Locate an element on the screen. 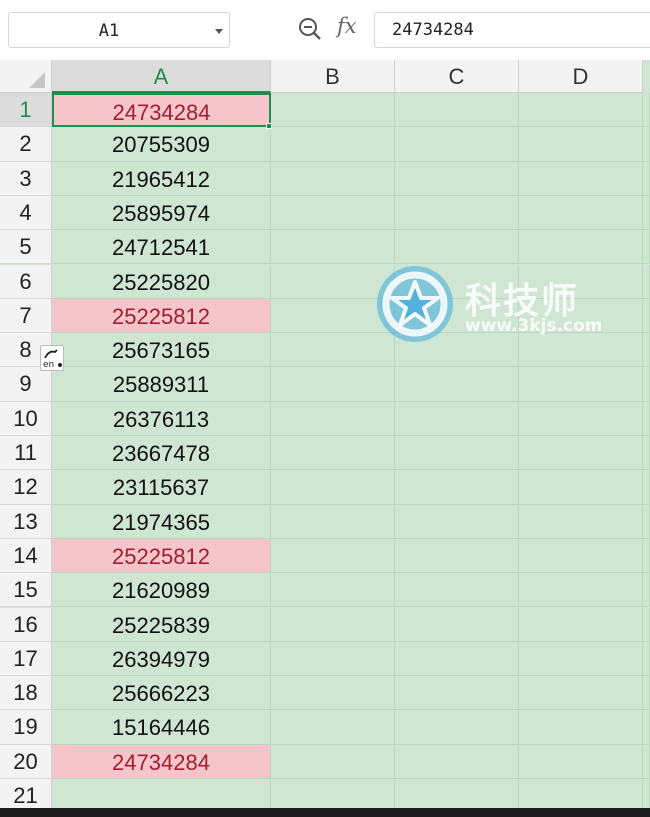 This screenshot has width=650, height=817. cell-a14: 25225812 is located at coordinates (161, 556).